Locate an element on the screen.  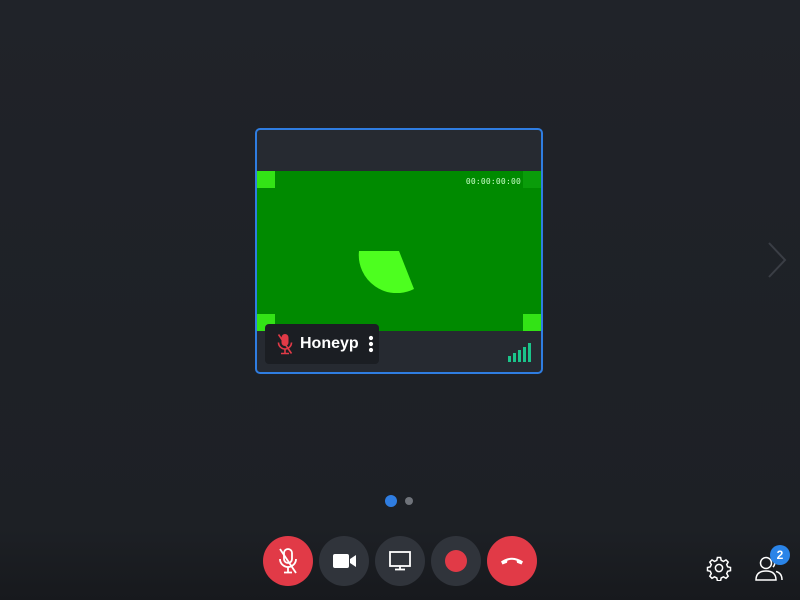
call-toolbar is located at coordinates (401, 561).